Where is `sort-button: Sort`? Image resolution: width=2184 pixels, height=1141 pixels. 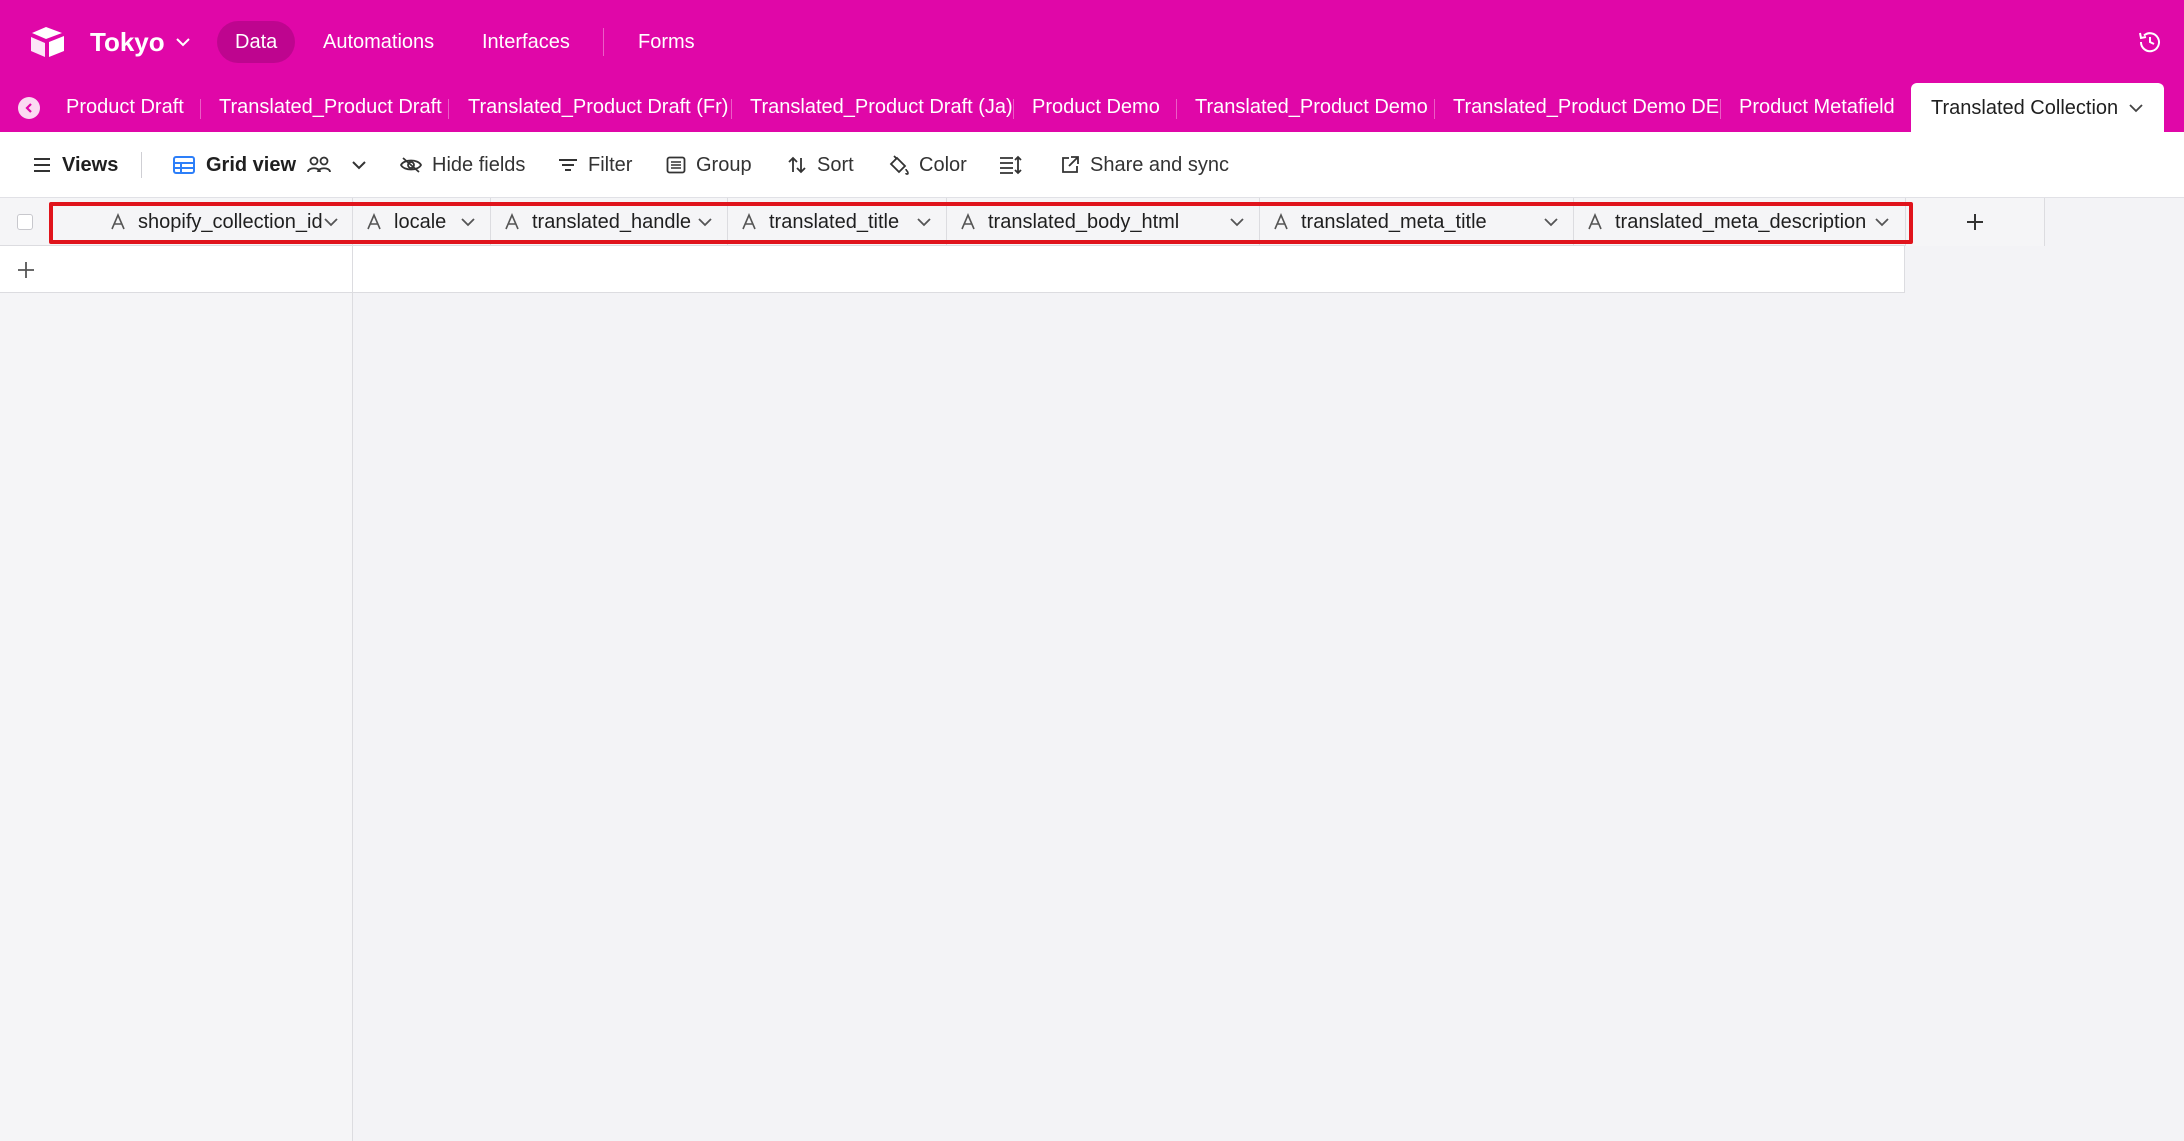
sort-button: Sort is located at coordinates (820, 165).